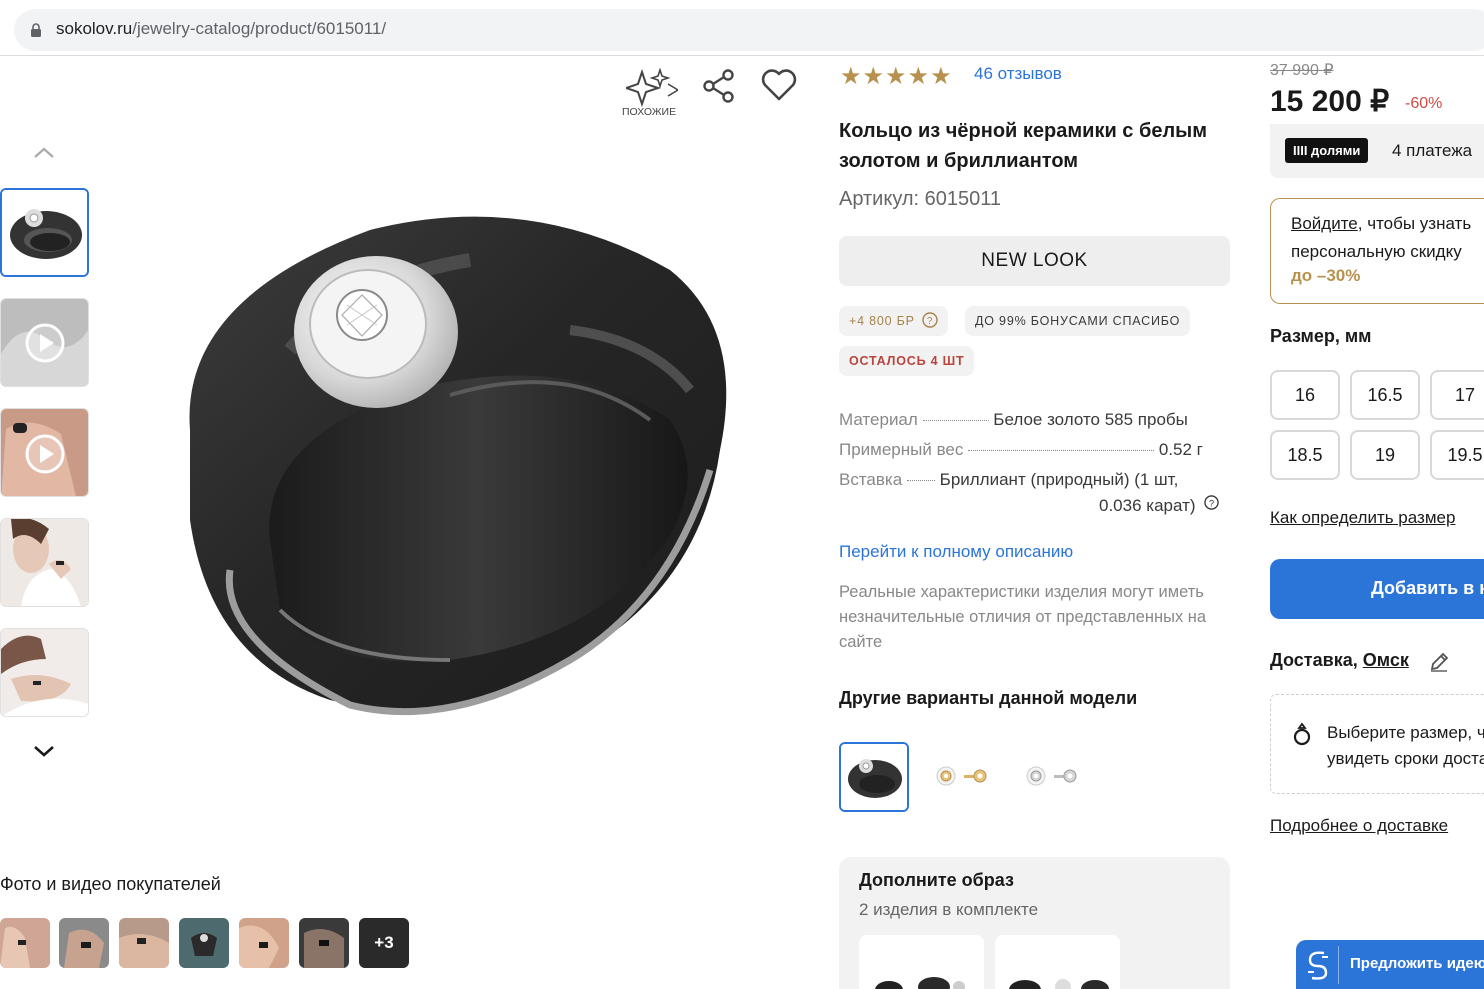 This screenshot has width=1484, height=989. Describe the element at coordinates (1147, 505) in the screenshot. I see `spec-value: 0.036 карат)` at that location.